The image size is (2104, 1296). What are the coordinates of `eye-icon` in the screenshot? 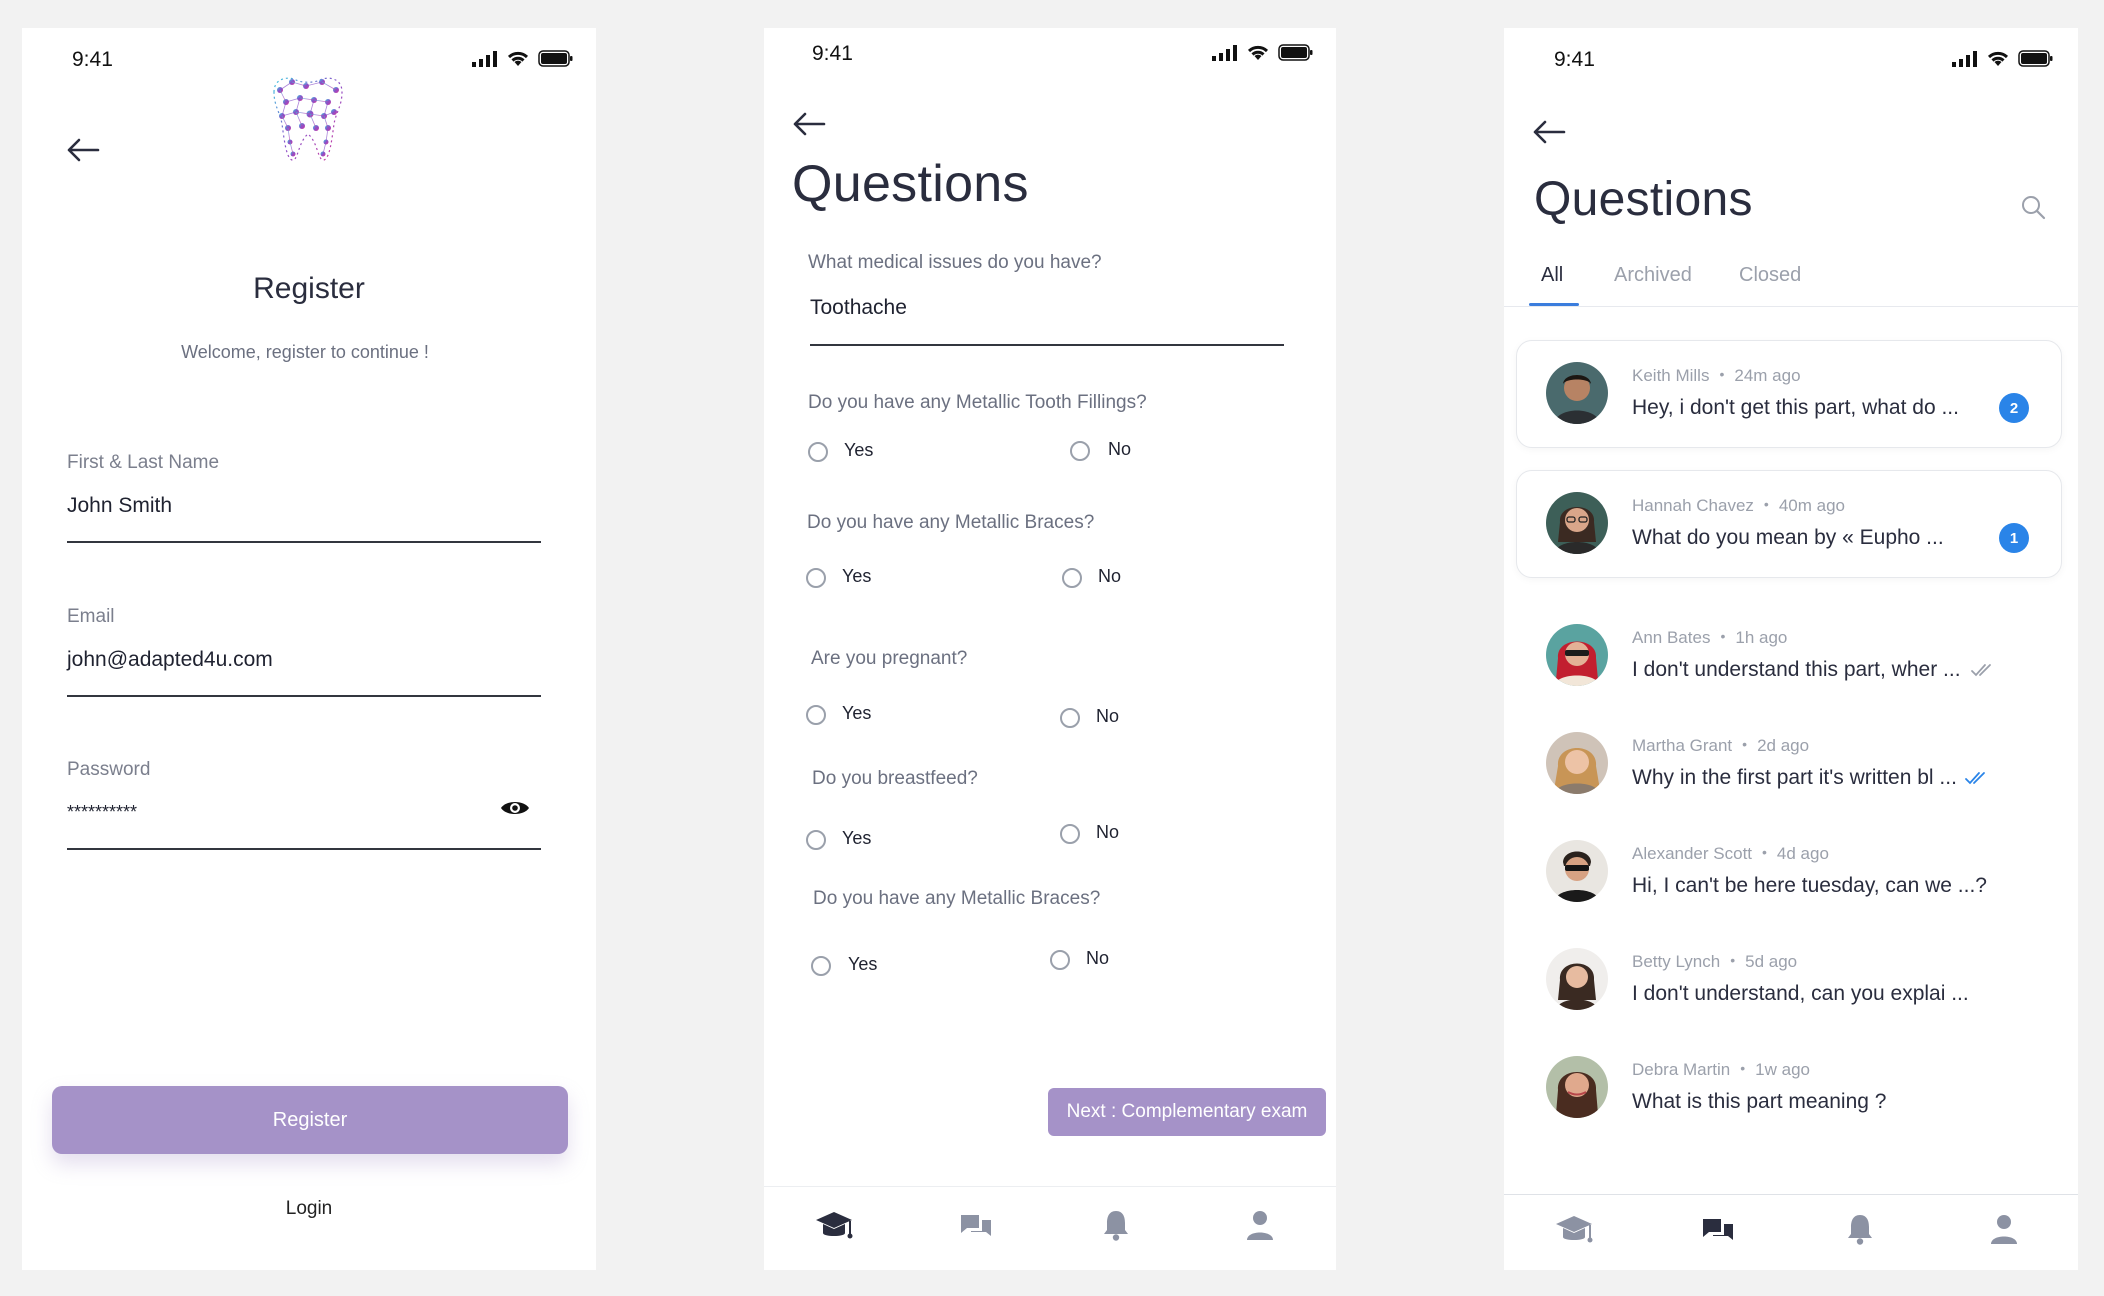 It's located at (515, 810).